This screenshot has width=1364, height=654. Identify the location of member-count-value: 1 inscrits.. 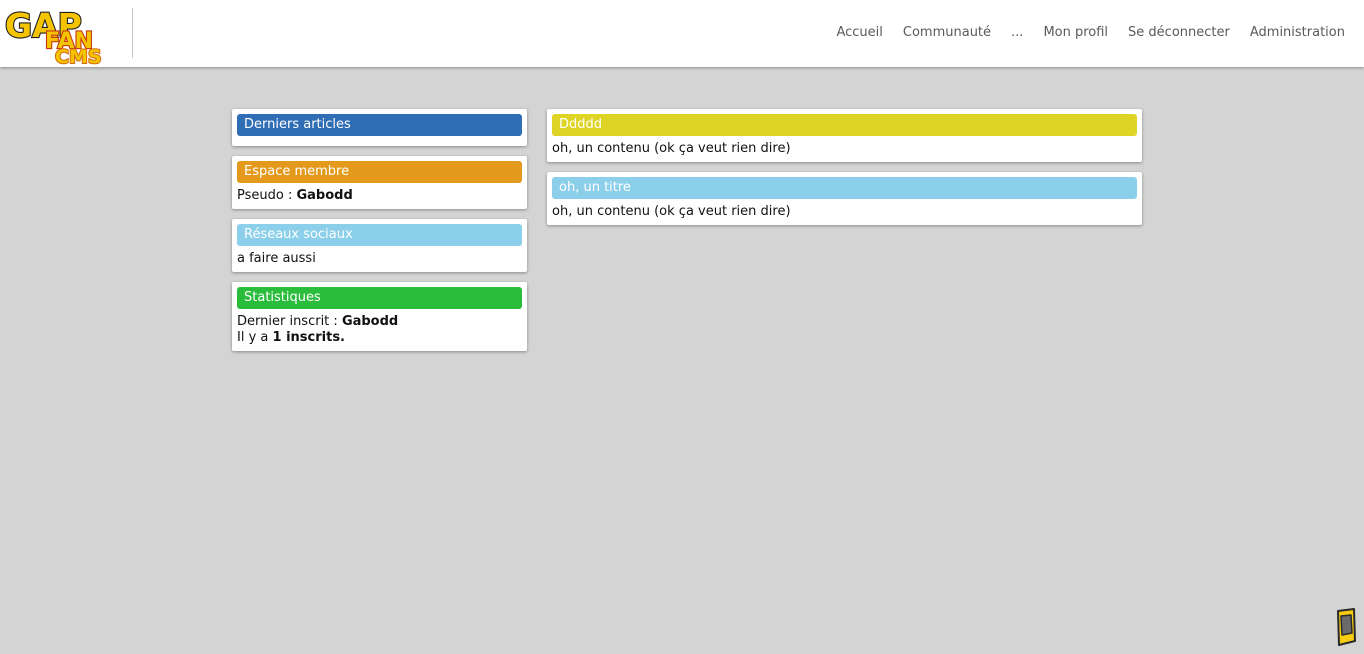
(308, 337).